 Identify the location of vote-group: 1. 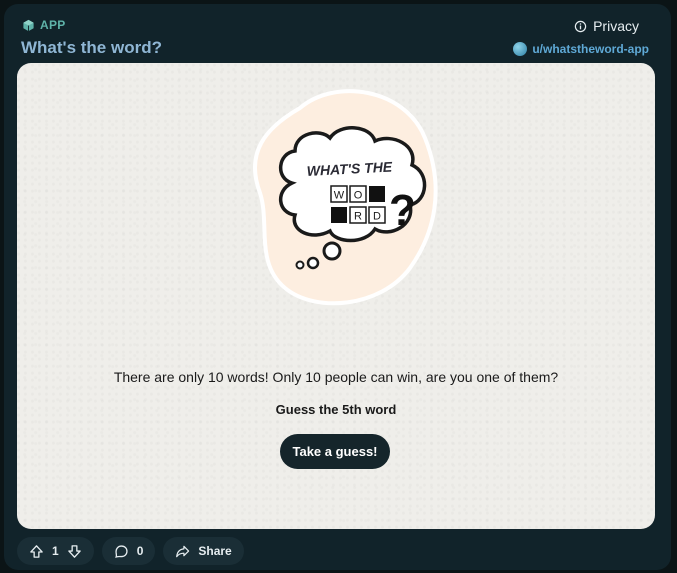
(55, 551).